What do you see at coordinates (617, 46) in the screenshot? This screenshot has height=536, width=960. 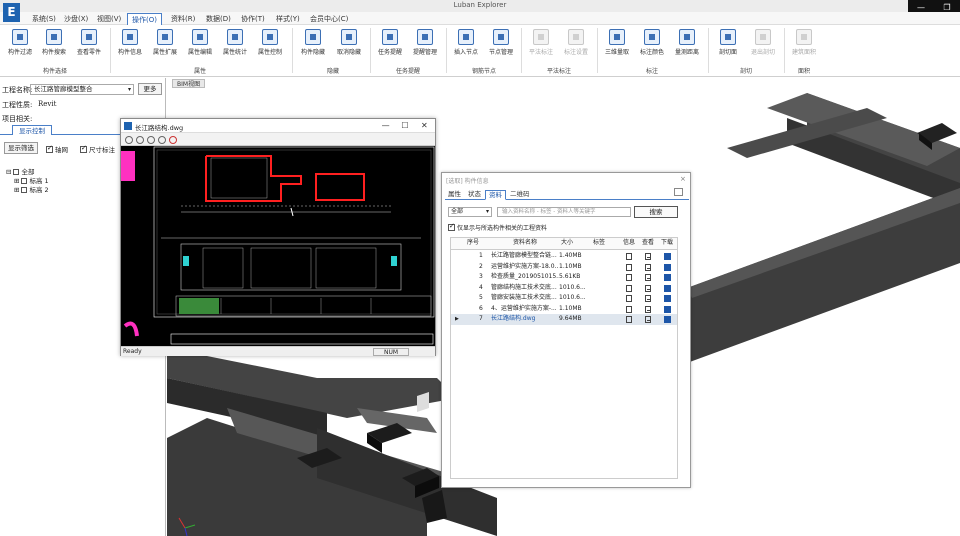 I see `3d-measure-button: 三维量取` at bounding box center [617, 46].